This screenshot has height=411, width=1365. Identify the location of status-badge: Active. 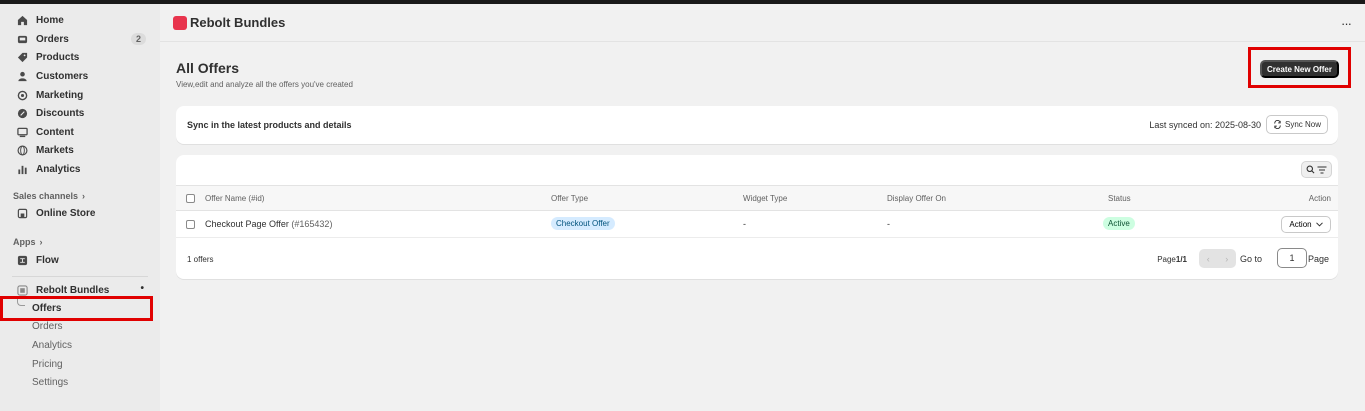
(1119, 223).